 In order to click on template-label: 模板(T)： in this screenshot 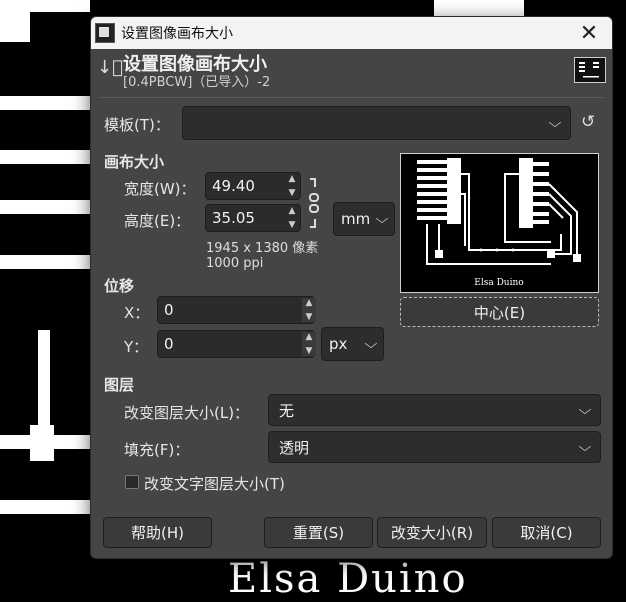, I will do `click(137, 125)`.